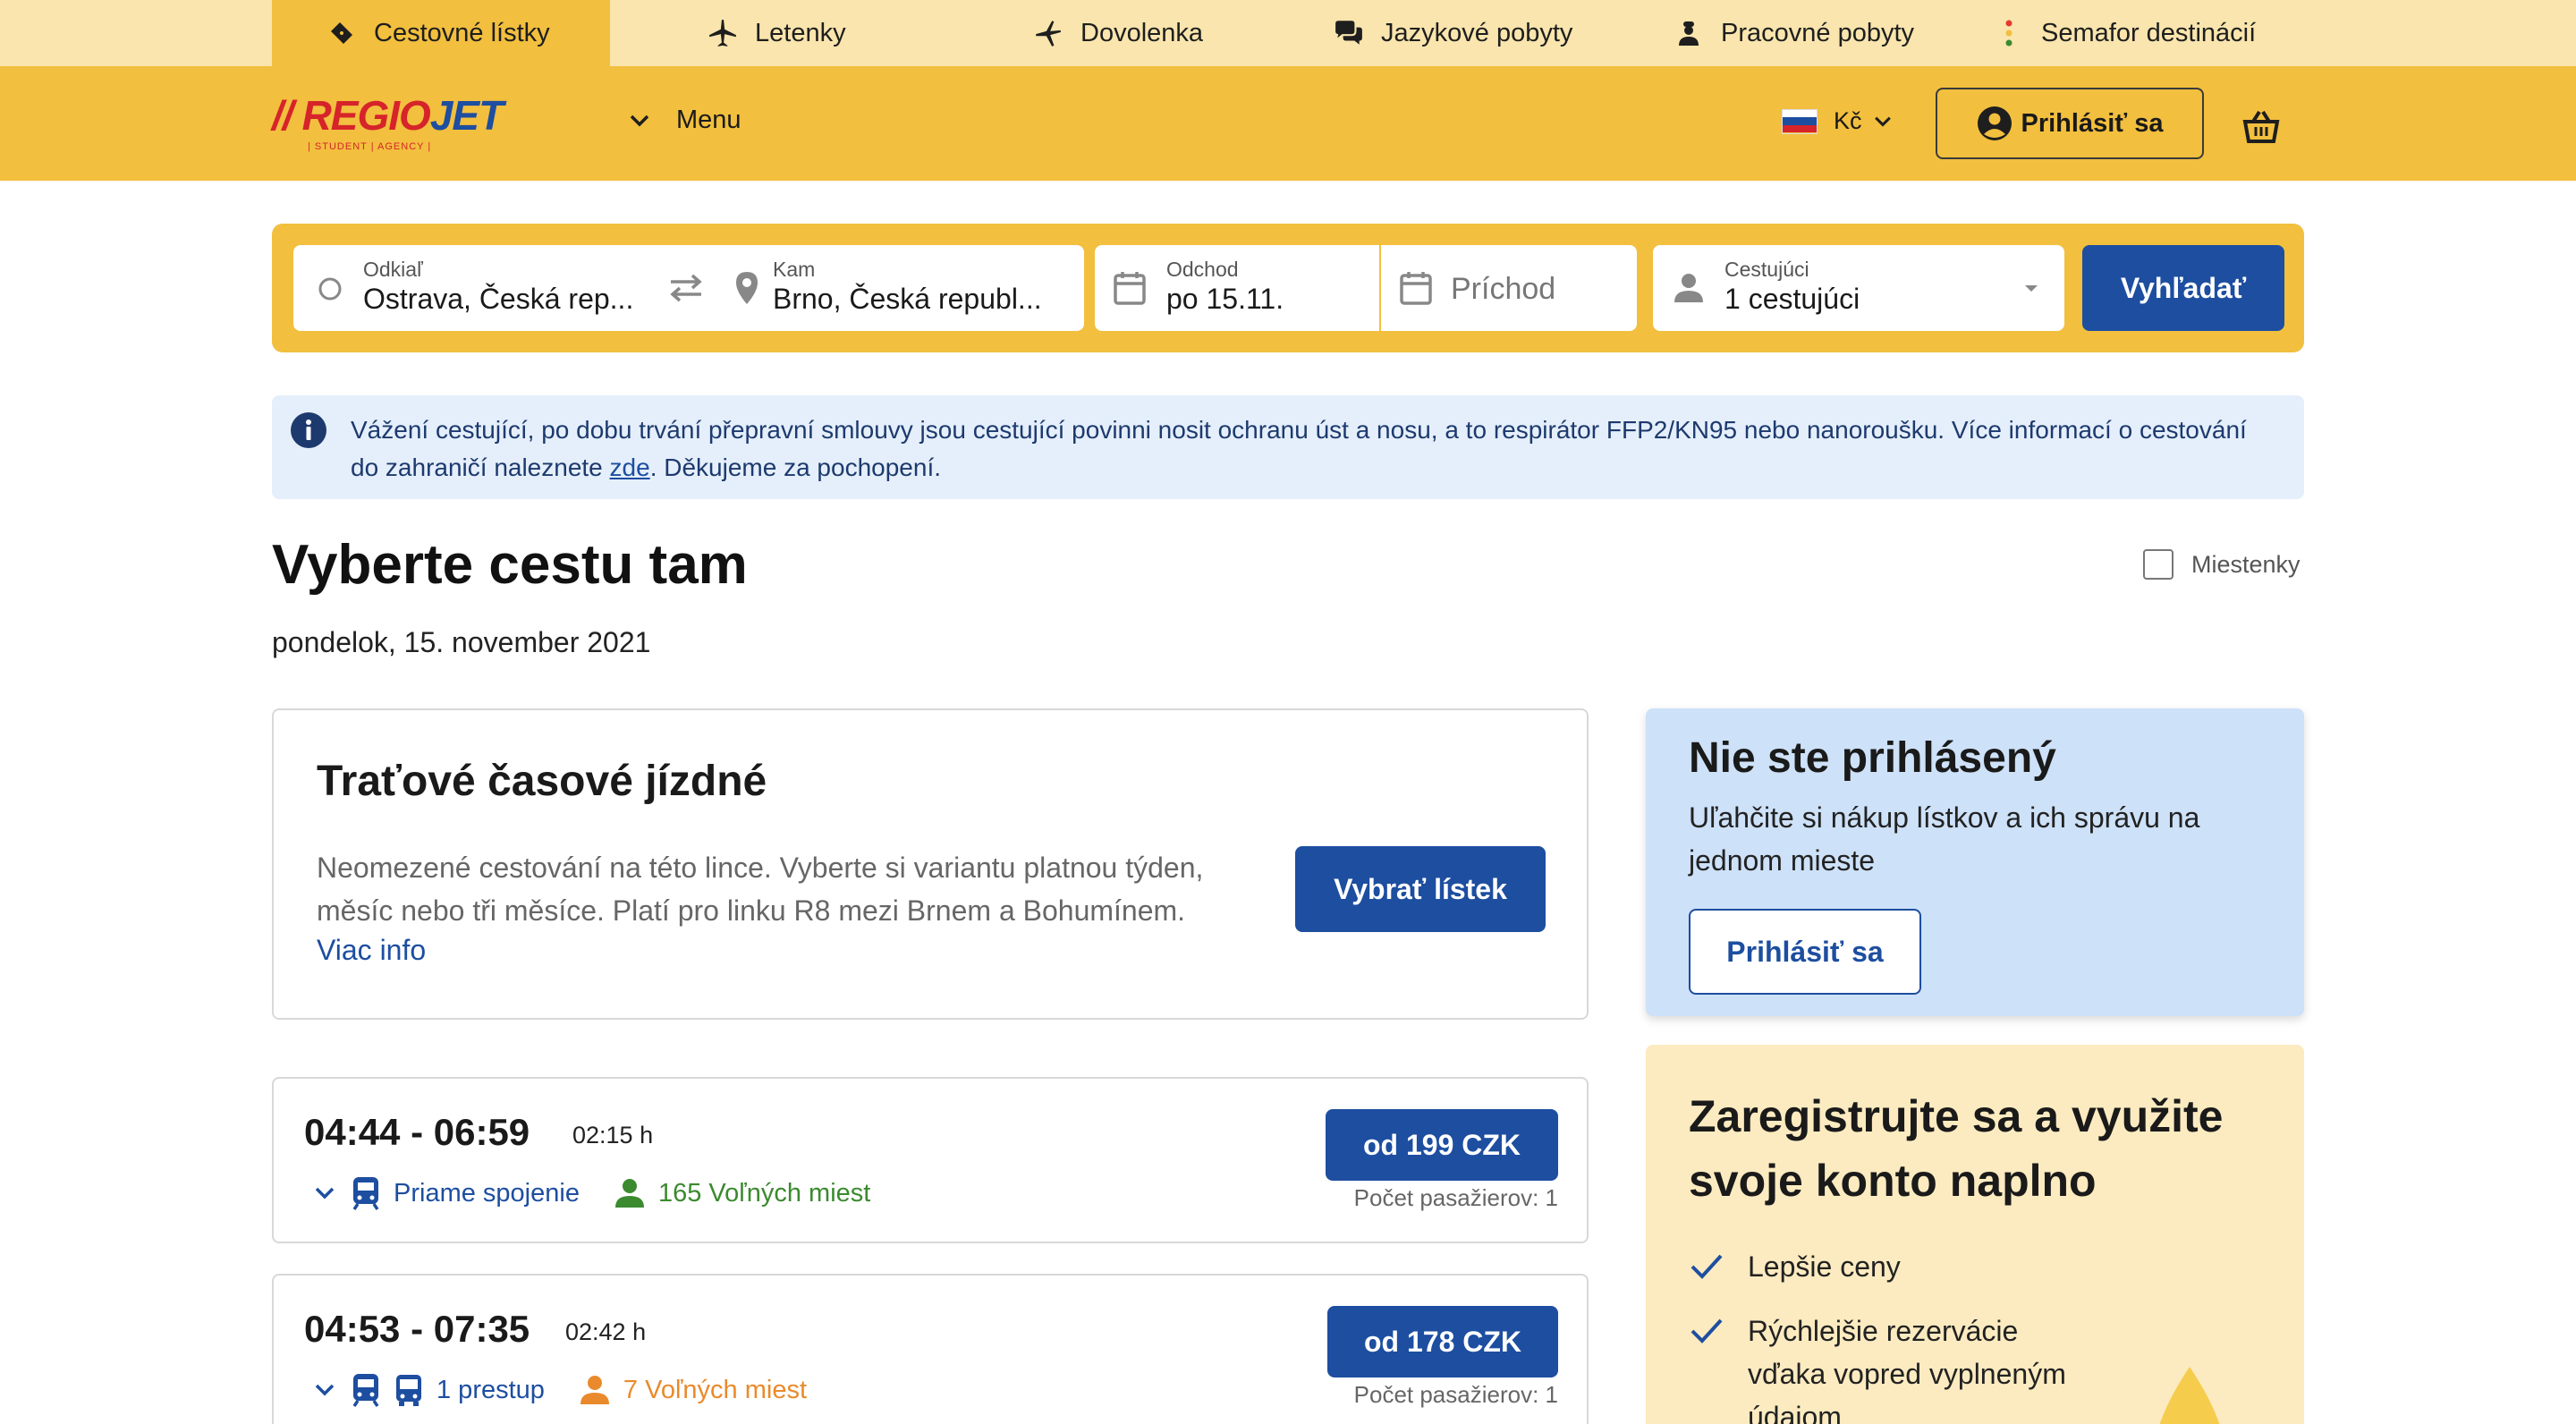 This screenshot has width=2576, height=1424. What do you see at coordinates (308, 430) in the screenshot?
I see `info-icon` at bounding box center [308, 430].